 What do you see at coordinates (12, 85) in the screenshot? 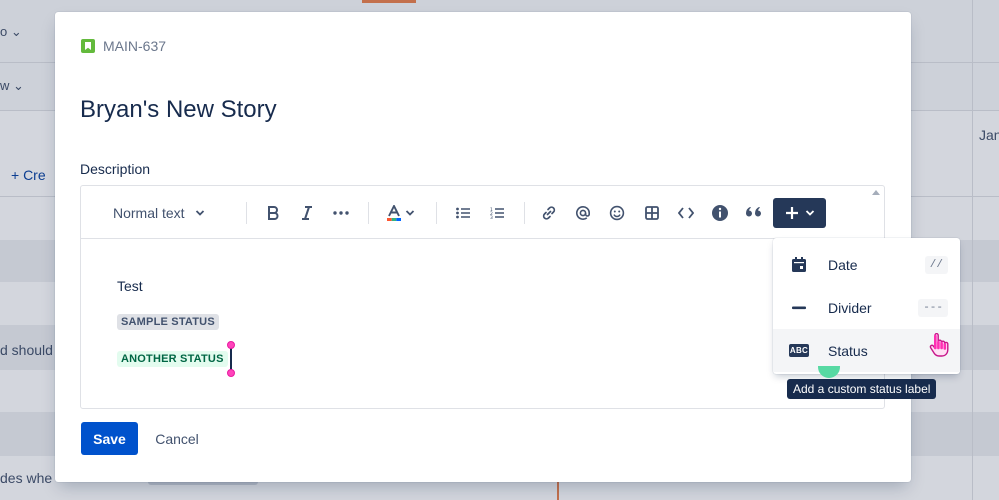
I see `bg-fragment: w ⌄` at bounding box center [12, 85].